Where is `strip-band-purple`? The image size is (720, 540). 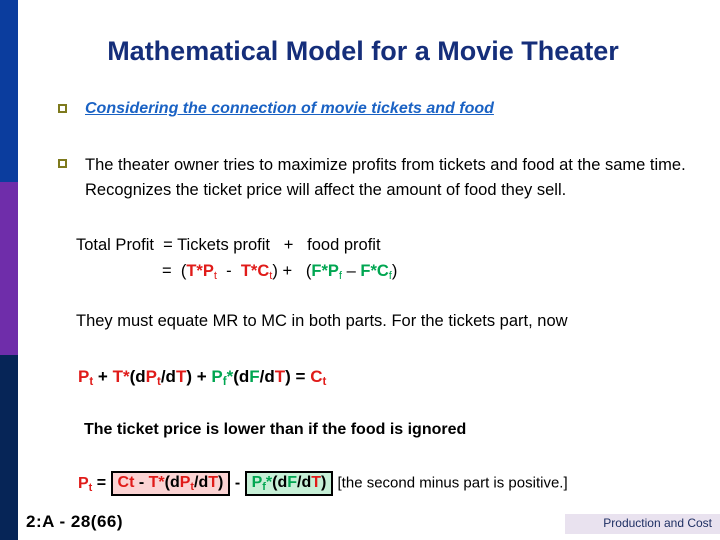
strip-band-purple is located at coordinates (9, 268).